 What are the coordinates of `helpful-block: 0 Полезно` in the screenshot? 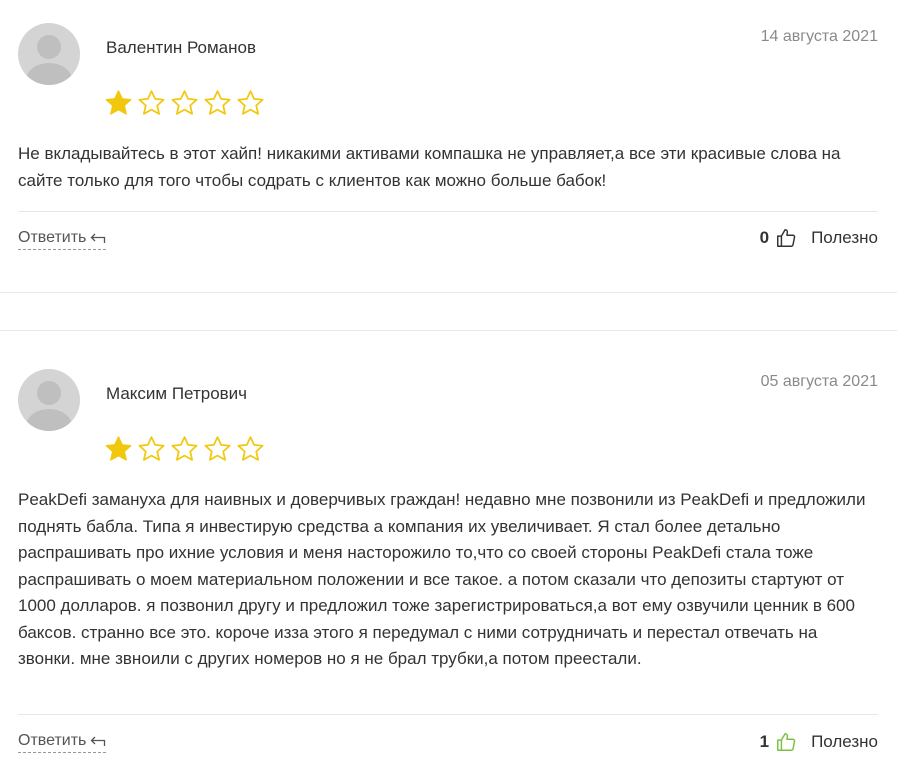 It's located at (819, 238).